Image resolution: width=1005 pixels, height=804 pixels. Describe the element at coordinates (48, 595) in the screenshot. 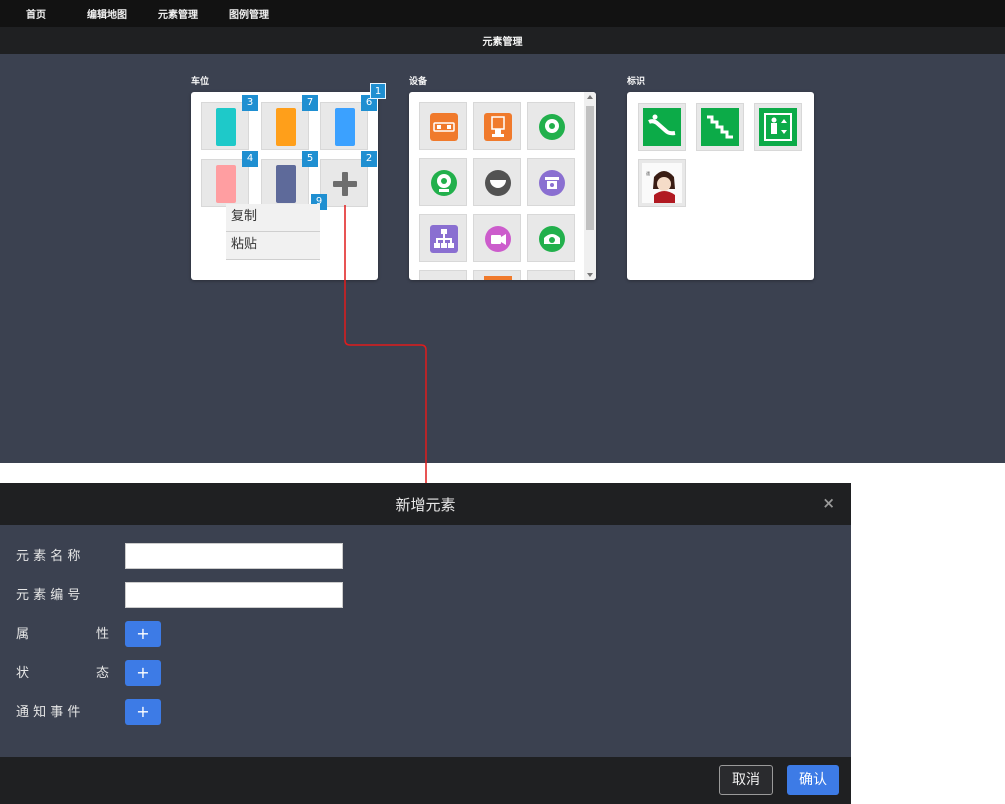

I see `code-label: 元 素 编 号` at that location.